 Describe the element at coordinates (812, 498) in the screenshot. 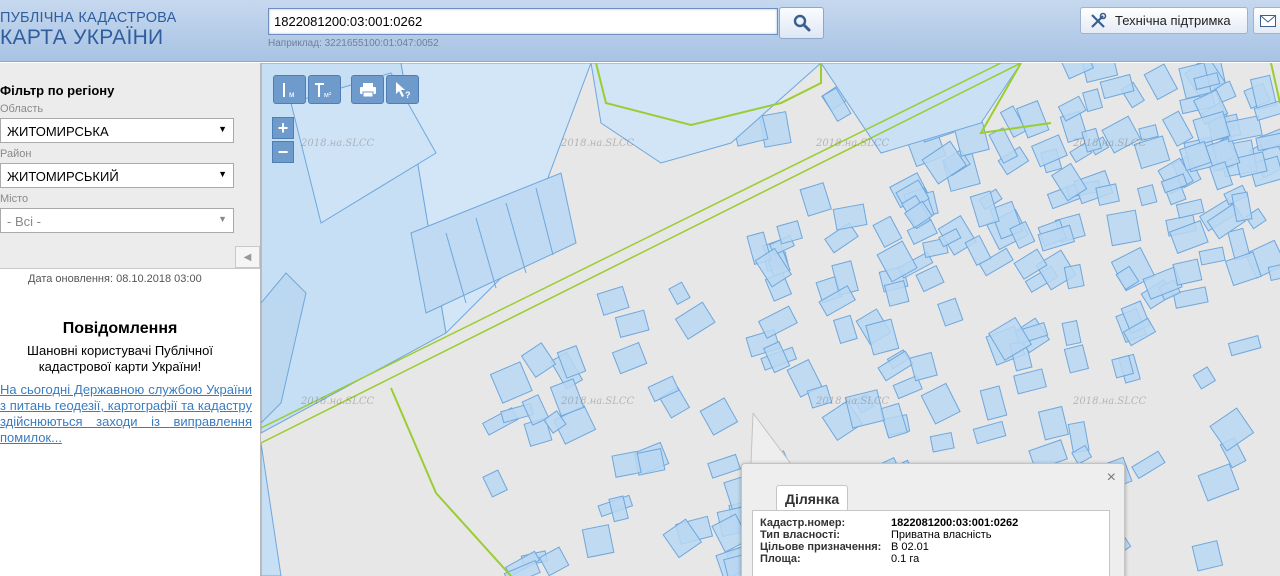

I see `tab-parcel: Ділянка` at that location.